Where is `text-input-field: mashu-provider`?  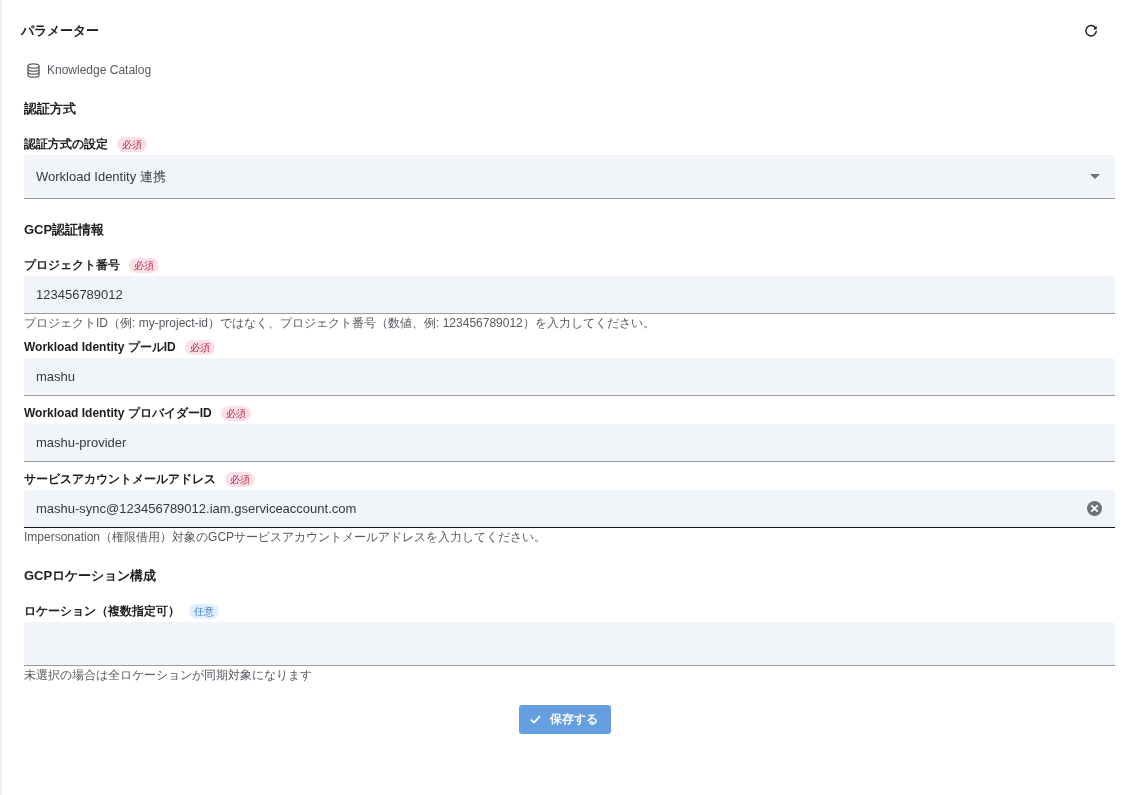 text-input-field: mashu-provider is located at coordinates (569, 443).